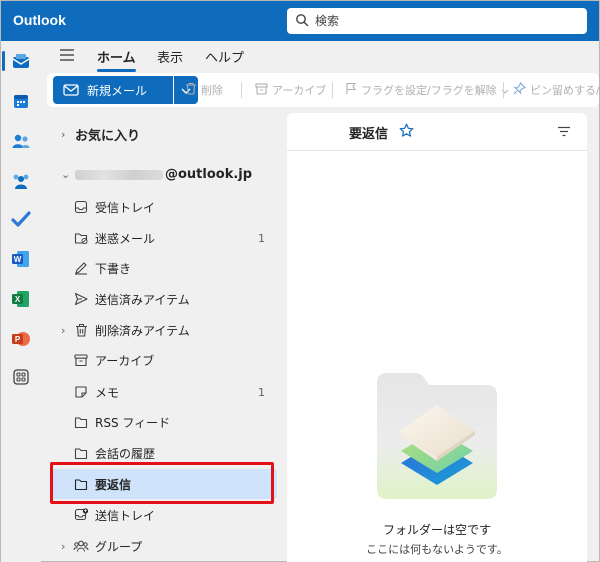 This screenshot has height=562, width=600. What do you see at coordinates (81, 546) in the screenshot?
I see `group-icon` at bounding box center [81, 546].